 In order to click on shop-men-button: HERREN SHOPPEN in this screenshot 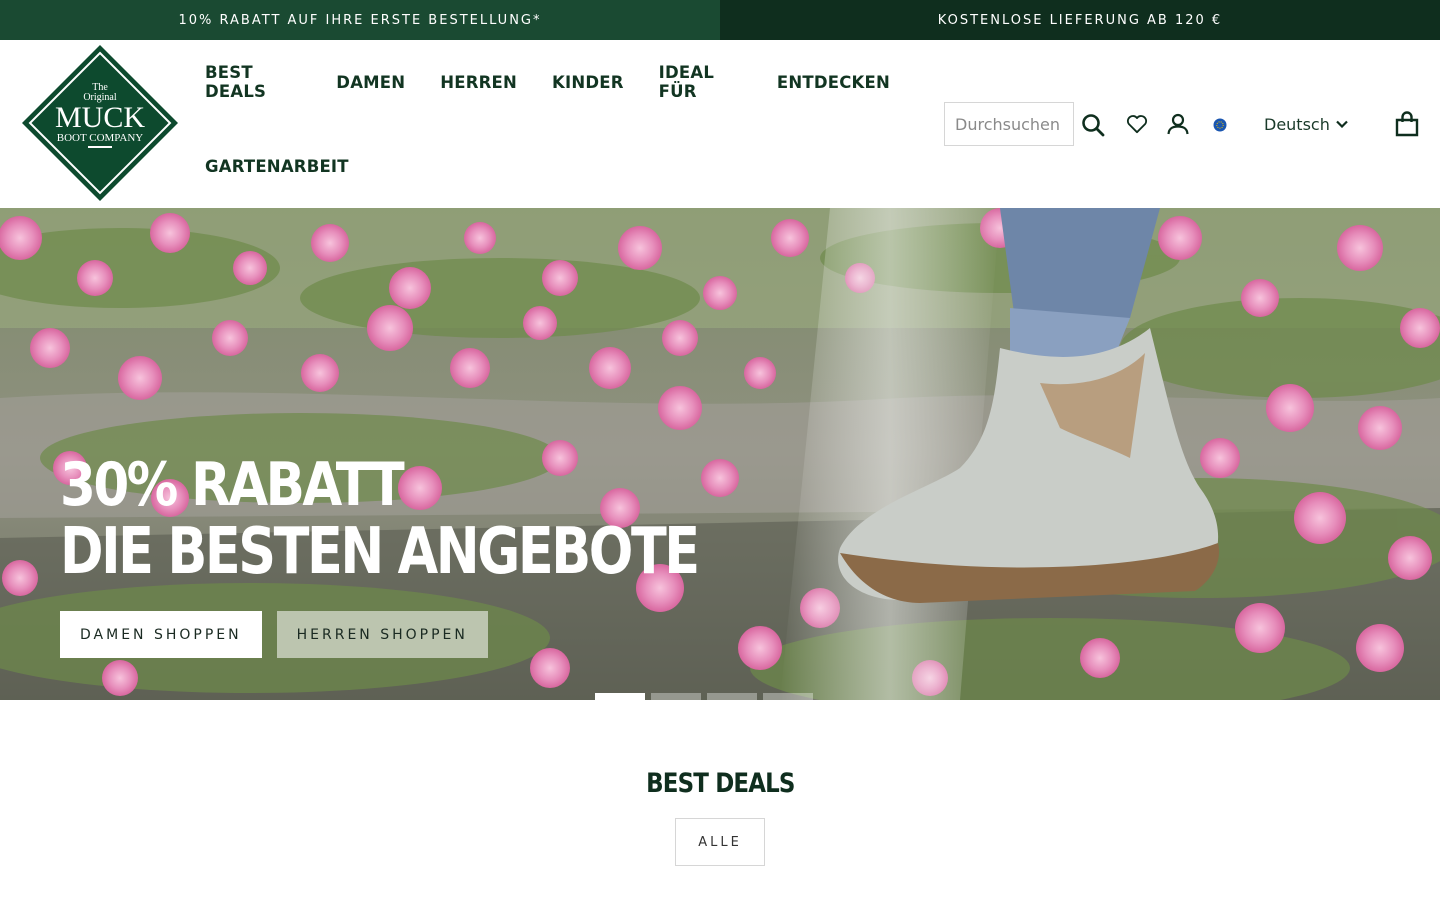, I will do `click(382, 634)`.